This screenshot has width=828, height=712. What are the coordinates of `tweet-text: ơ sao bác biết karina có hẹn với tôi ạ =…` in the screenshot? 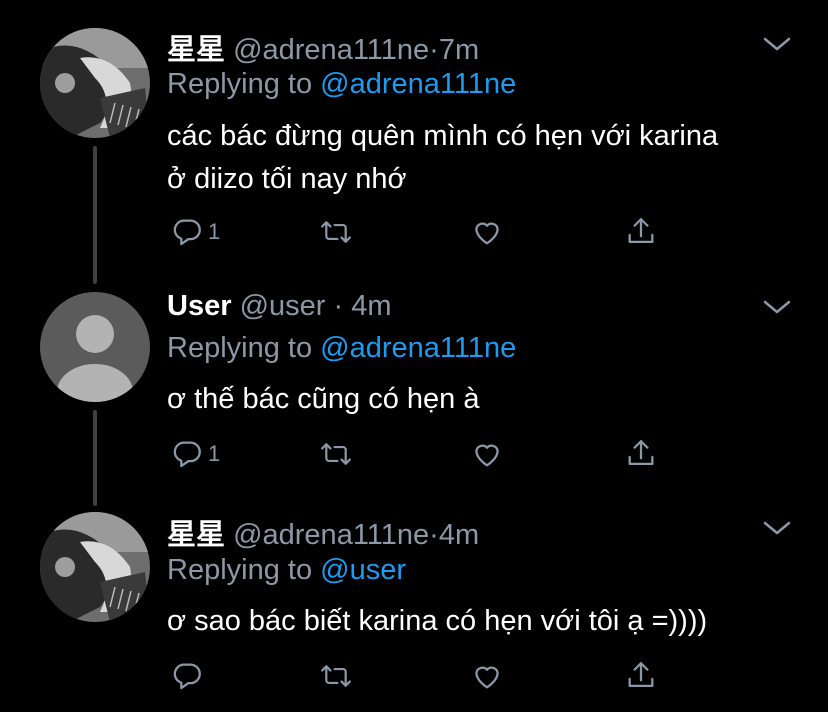 It's located at (487, 621).